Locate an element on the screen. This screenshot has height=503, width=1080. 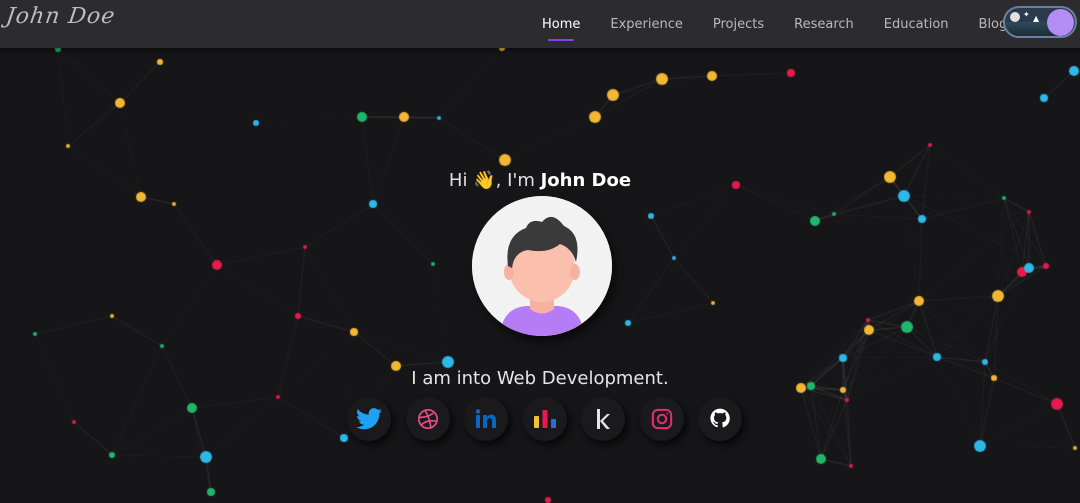
greeting-prefix: Hi is located at coordinates (458, 180).